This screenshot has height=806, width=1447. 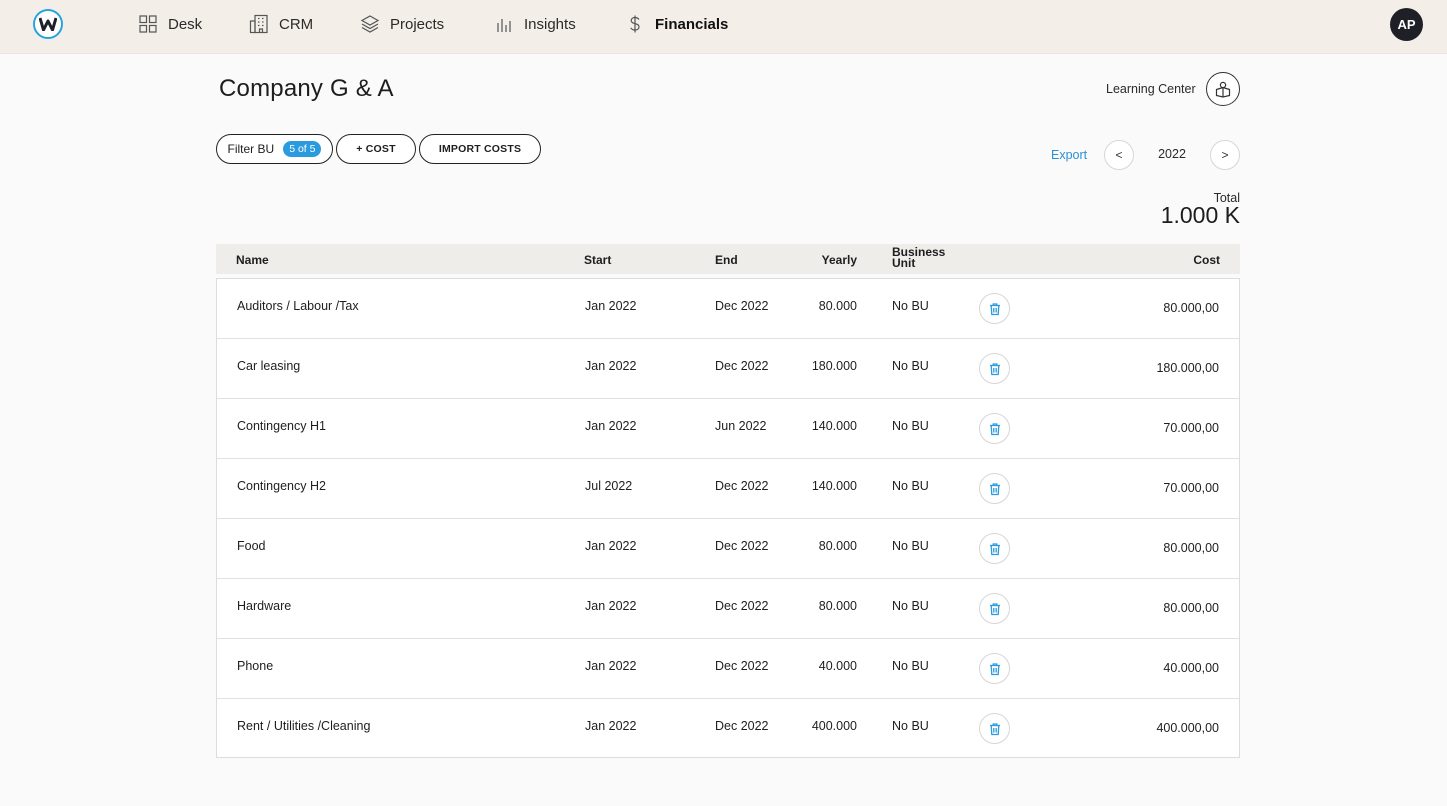 I want to click on bar-chart-icon, so click(x=504, y=25).